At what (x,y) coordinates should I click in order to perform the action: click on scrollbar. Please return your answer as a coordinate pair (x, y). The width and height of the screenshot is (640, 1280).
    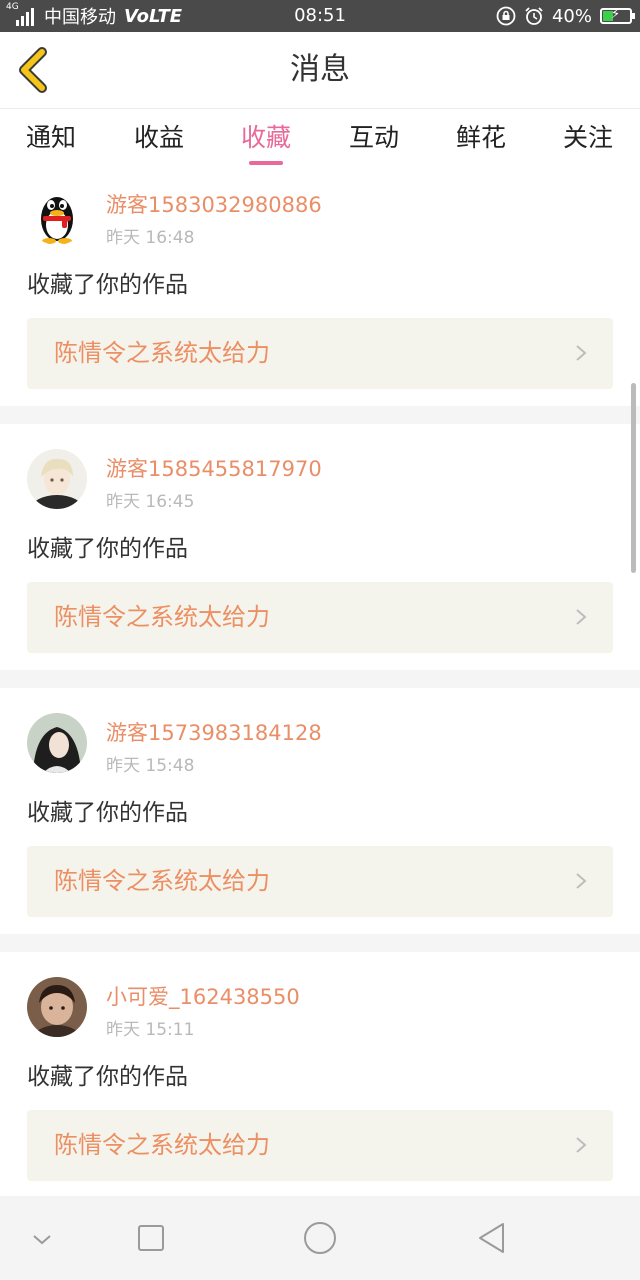
    Looking at the image, I should click on (633, 478).